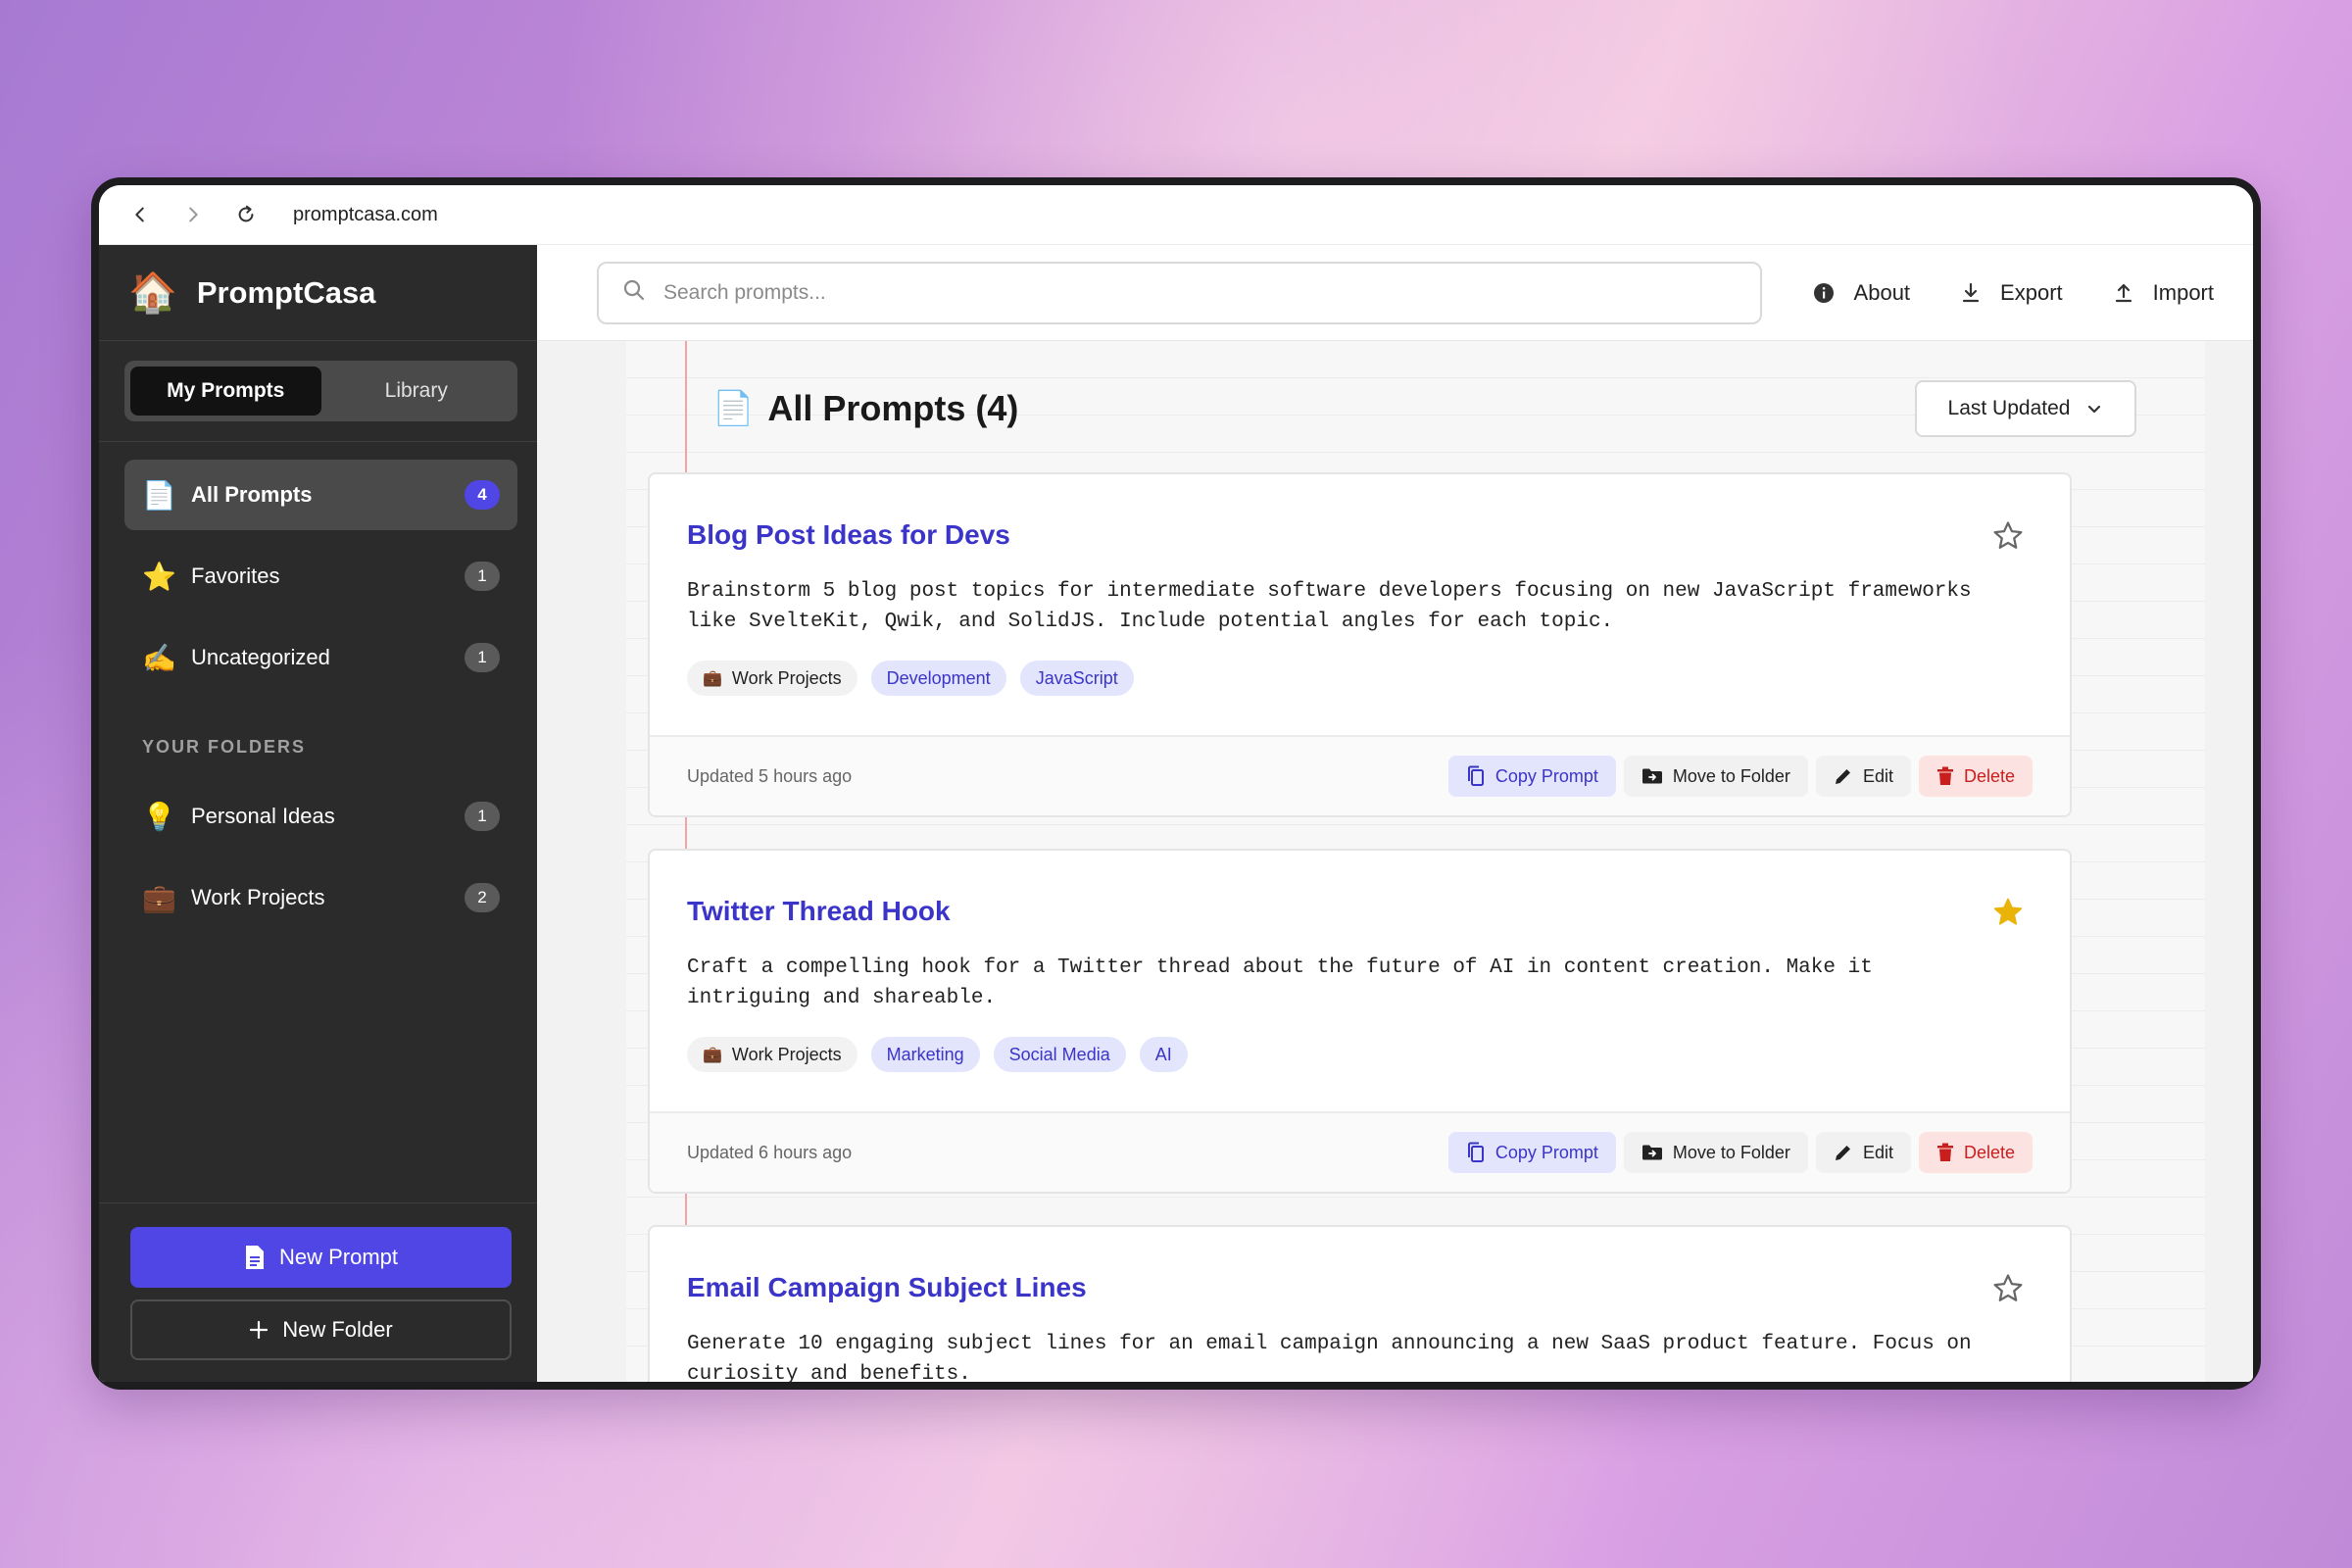 Image resolution: width=2352 pixels, height=1568 pixels. Describe the element at coordinates (252, 494) in the screenshot. I see `sidebar-item-label: All Prompts` at that location.